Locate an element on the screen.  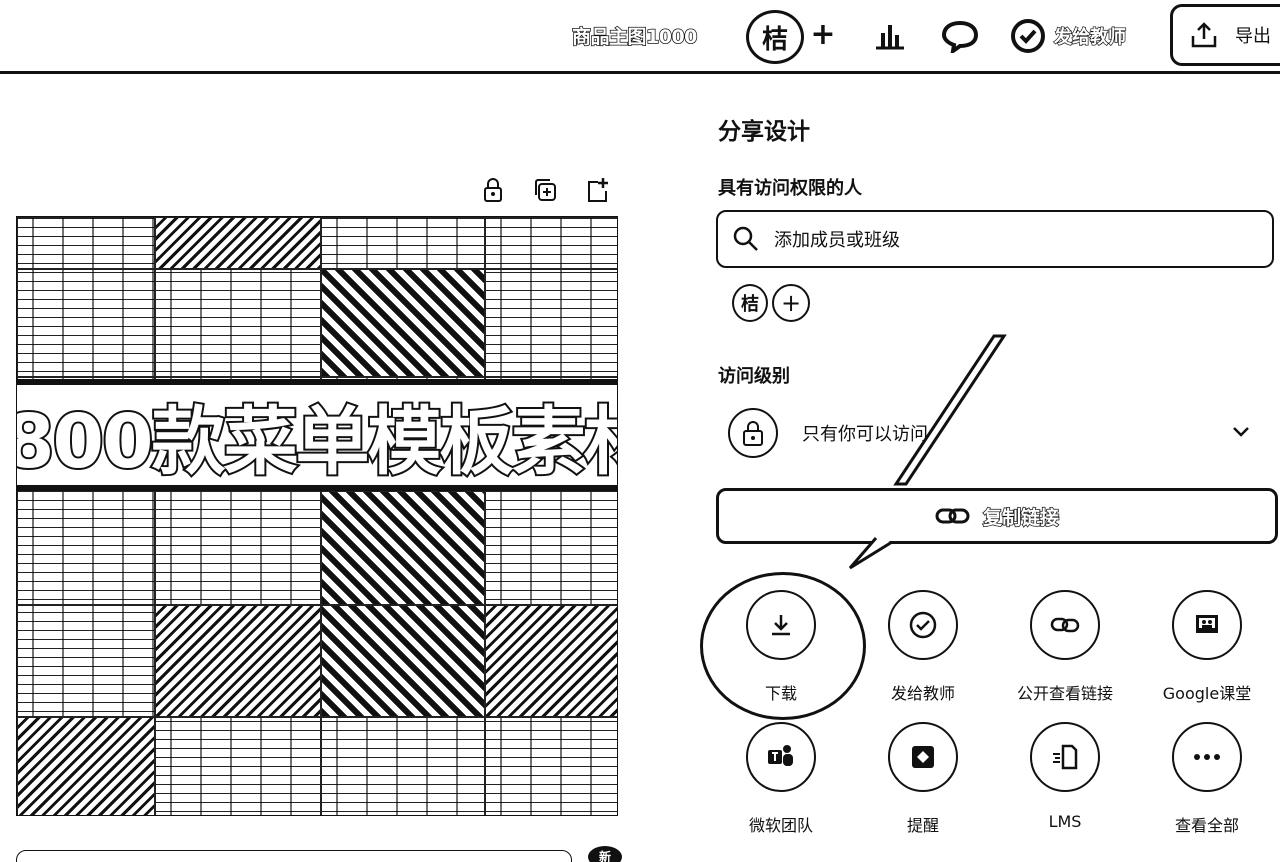
access-level-value: 只有你可以访问 is located at coordinates (865, 434).